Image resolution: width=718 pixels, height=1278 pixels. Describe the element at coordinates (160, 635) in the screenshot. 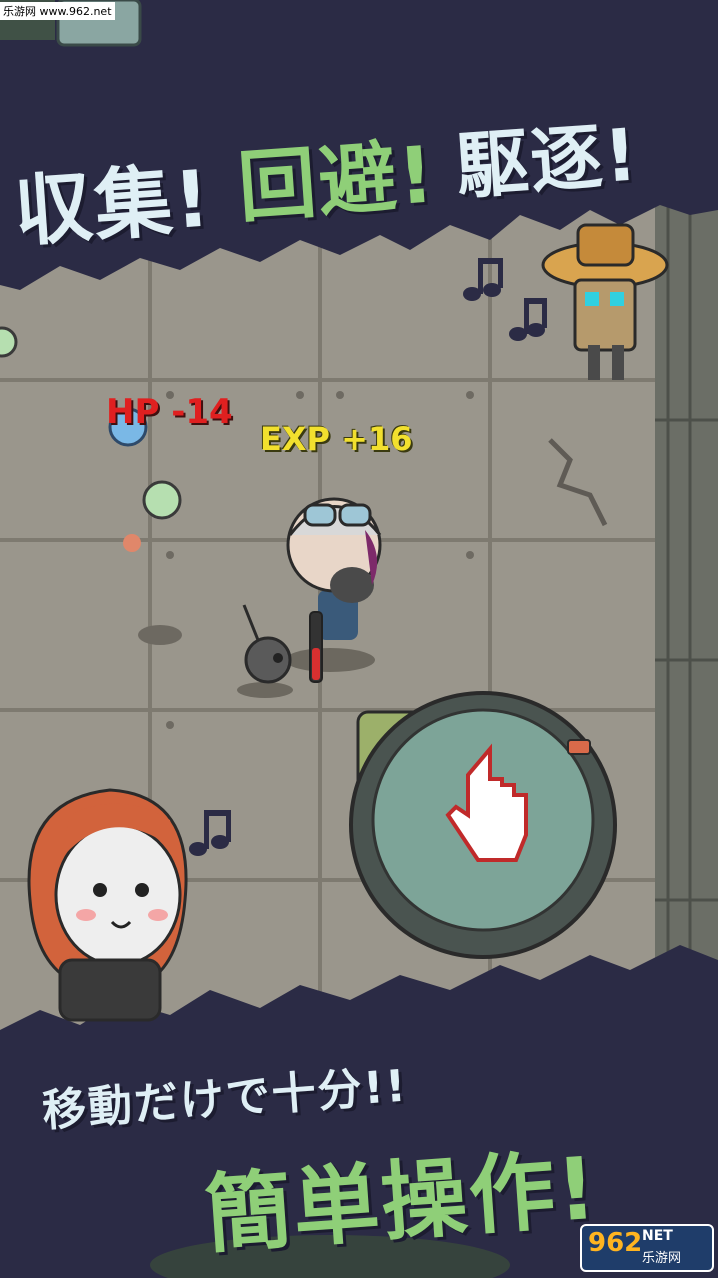

I see `floor-hole` at that location.